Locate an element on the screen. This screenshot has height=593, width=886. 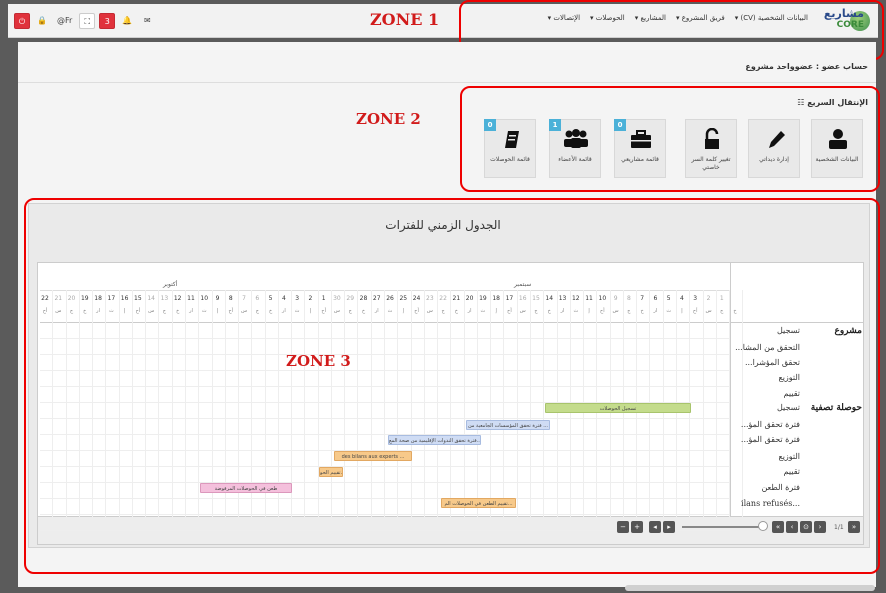
zone-2-box is located at coordinates (670, 139).